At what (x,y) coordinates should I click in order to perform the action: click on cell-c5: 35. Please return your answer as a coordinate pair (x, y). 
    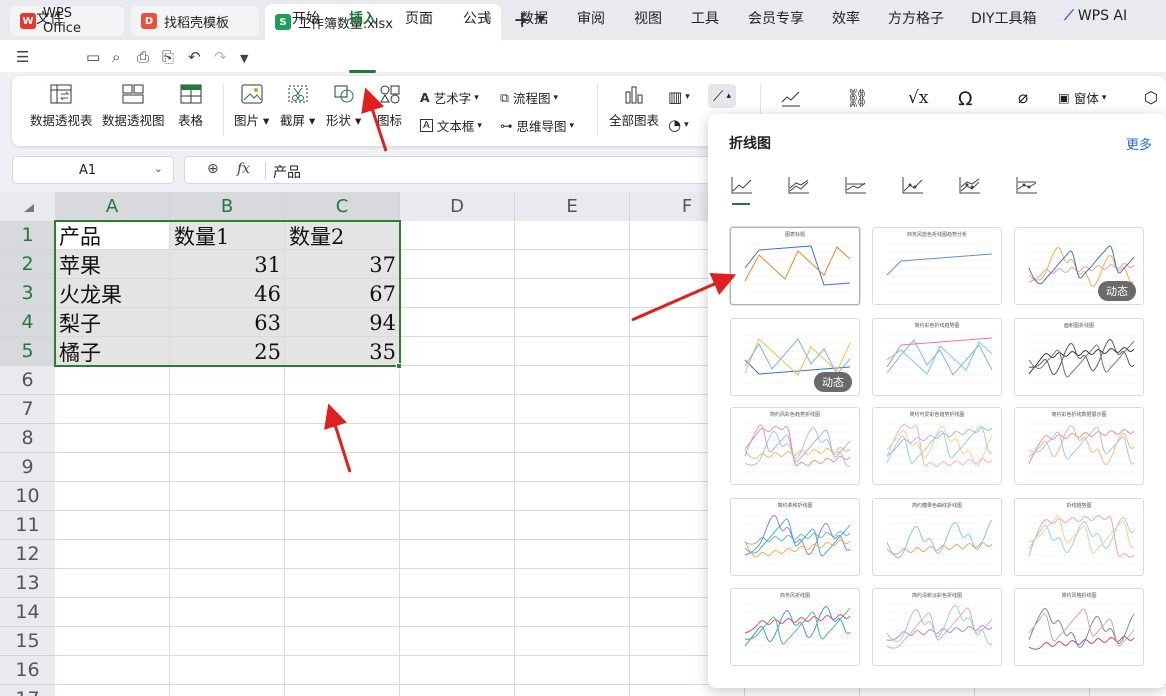
    Looking at the image, I should click on (342, 351).